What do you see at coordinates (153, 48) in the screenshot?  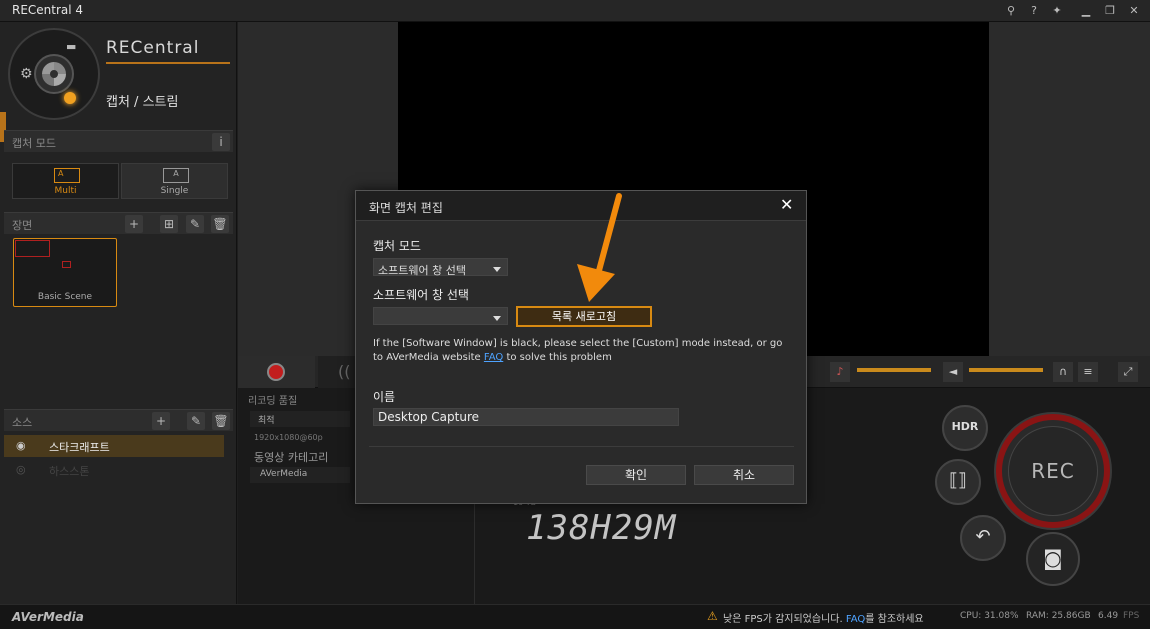 I see `brand-logo: RECentral` at bounding box center [153, 48].